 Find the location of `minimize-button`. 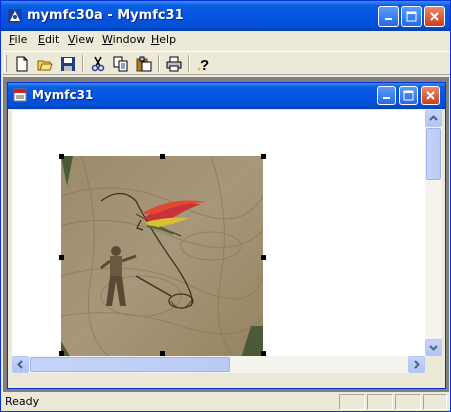

minimize-button is located at coordinates (388, 16).